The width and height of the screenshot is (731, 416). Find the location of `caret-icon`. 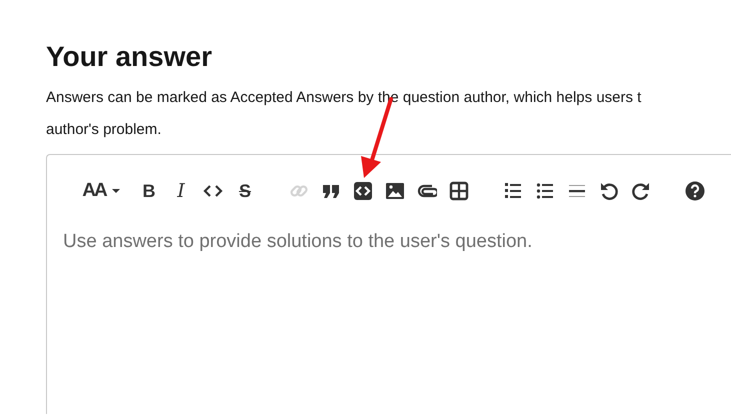

caret-icon is located at coordinates (116, 191).